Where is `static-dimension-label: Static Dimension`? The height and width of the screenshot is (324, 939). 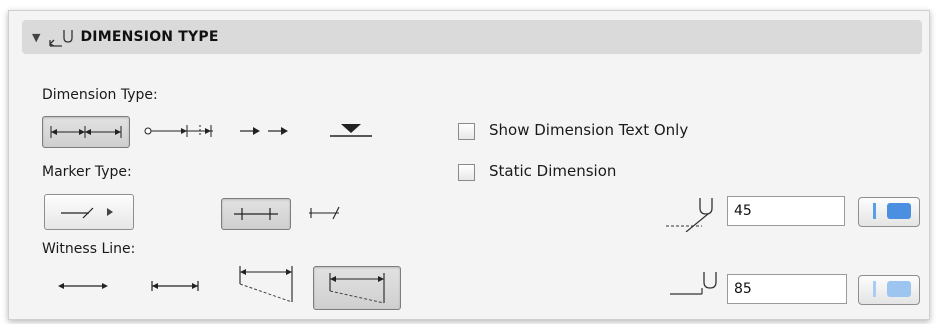 static-dimension-label: Static Dimension is located at coordinates (553, 171).